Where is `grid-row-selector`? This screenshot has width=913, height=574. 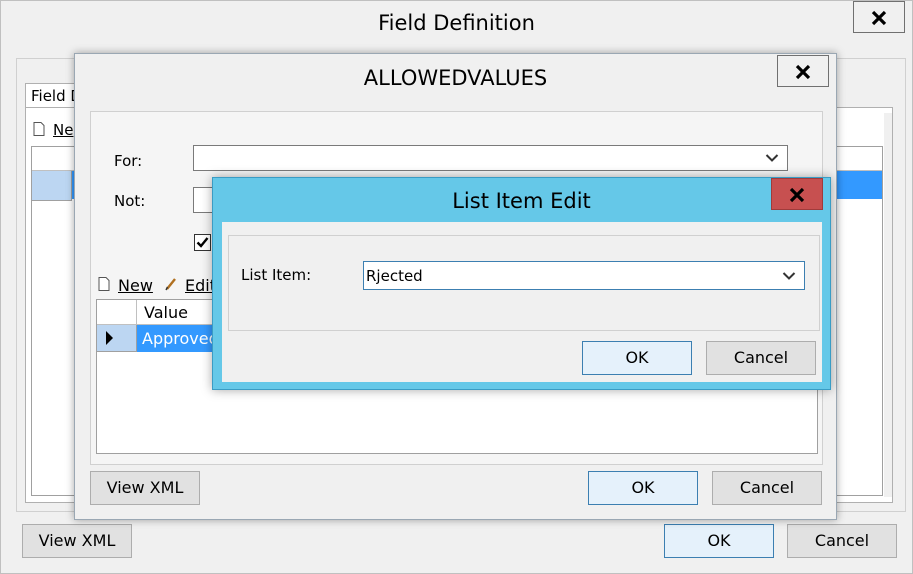
grid-row-selector is located at coordinates (52, 186).